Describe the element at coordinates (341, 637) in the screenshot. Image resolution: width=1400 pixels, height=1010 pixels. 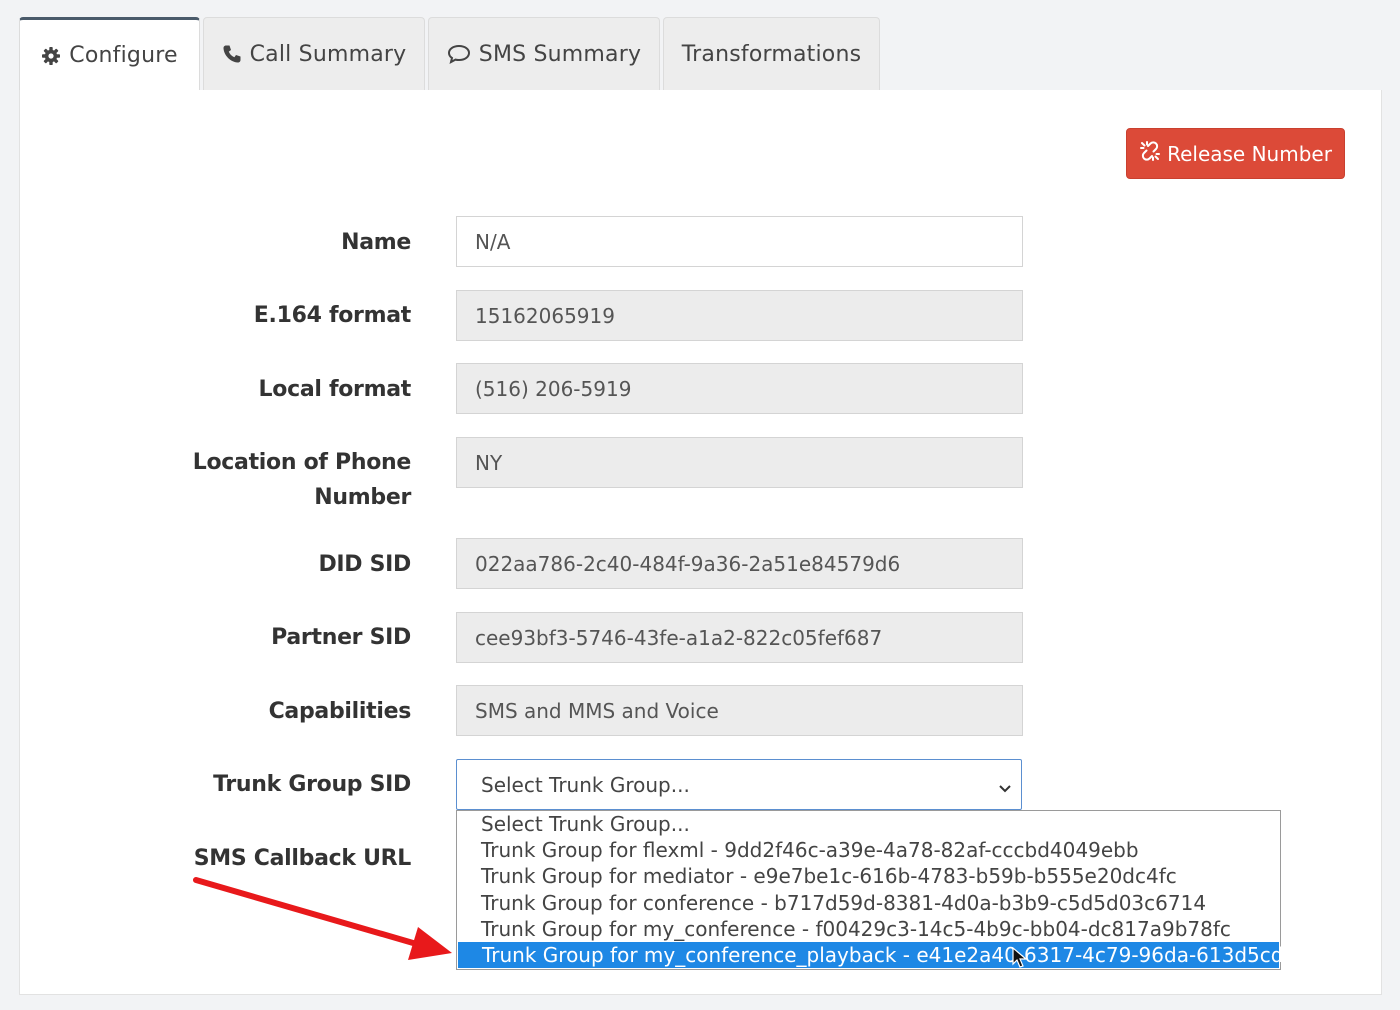
I see `partner-sid-label: Partner SID` at that location.